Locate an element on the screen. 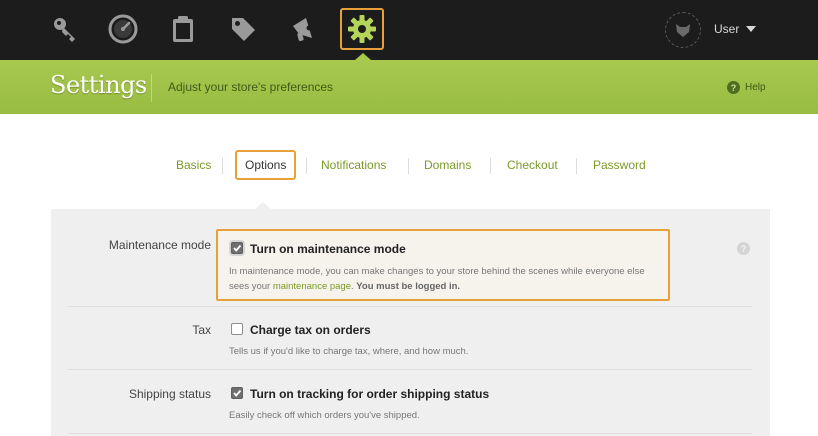  tag-icon is located at coordinates (243, 29).